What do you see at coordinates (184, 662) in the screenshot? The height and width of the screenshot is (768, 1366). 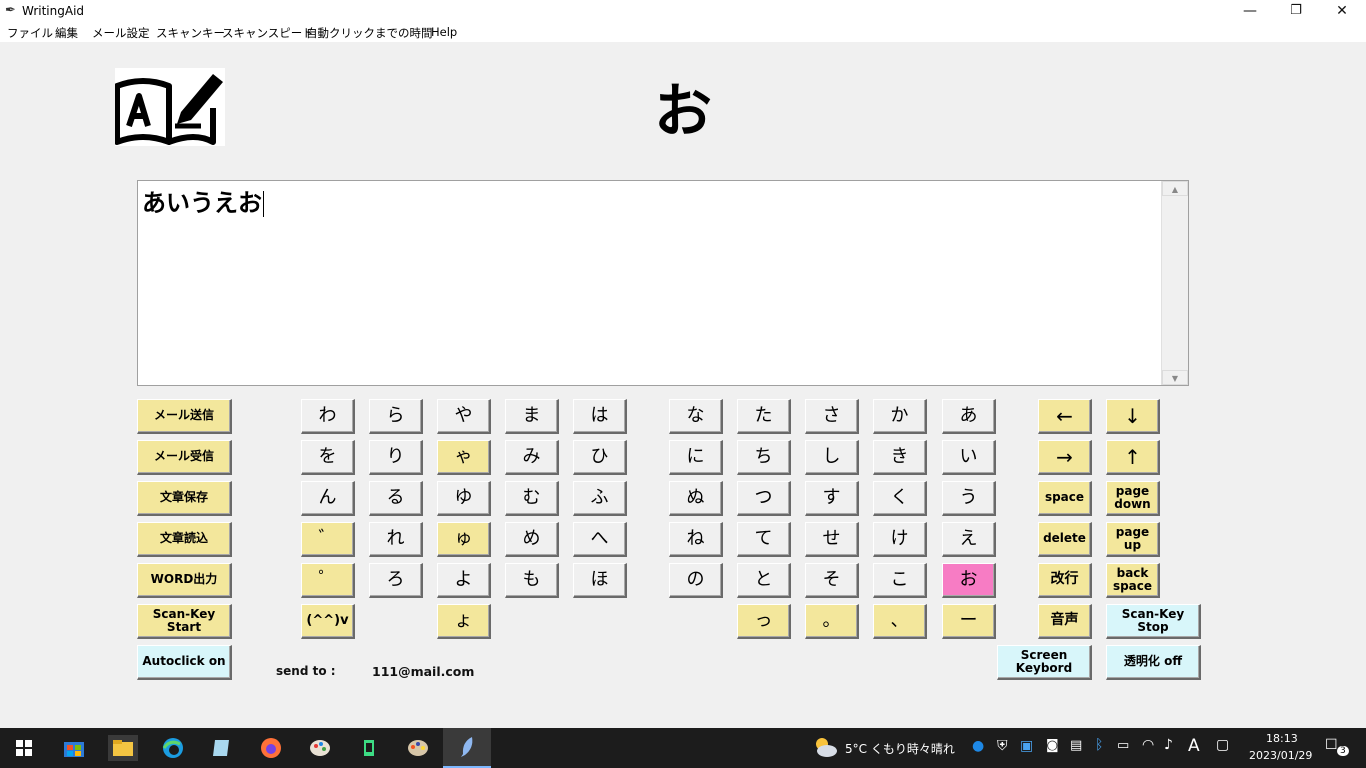 I see `autoclick-toggle-button: Autoclick on` at bounding box center [184, 662].